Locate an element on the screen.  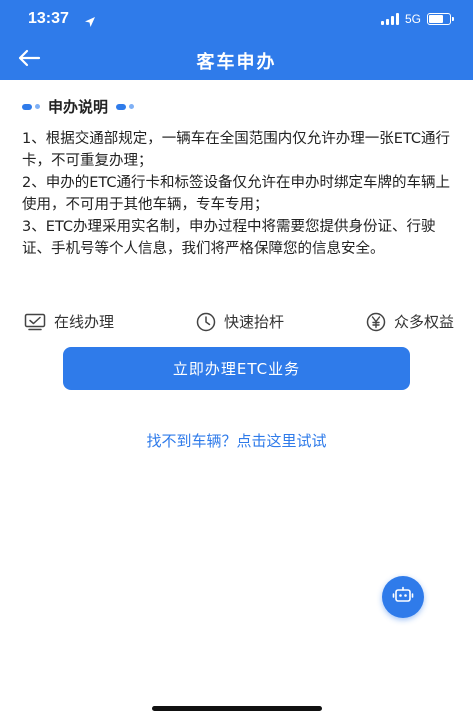
status-bar: 13:37 5G is located at coordinates (236, 20).